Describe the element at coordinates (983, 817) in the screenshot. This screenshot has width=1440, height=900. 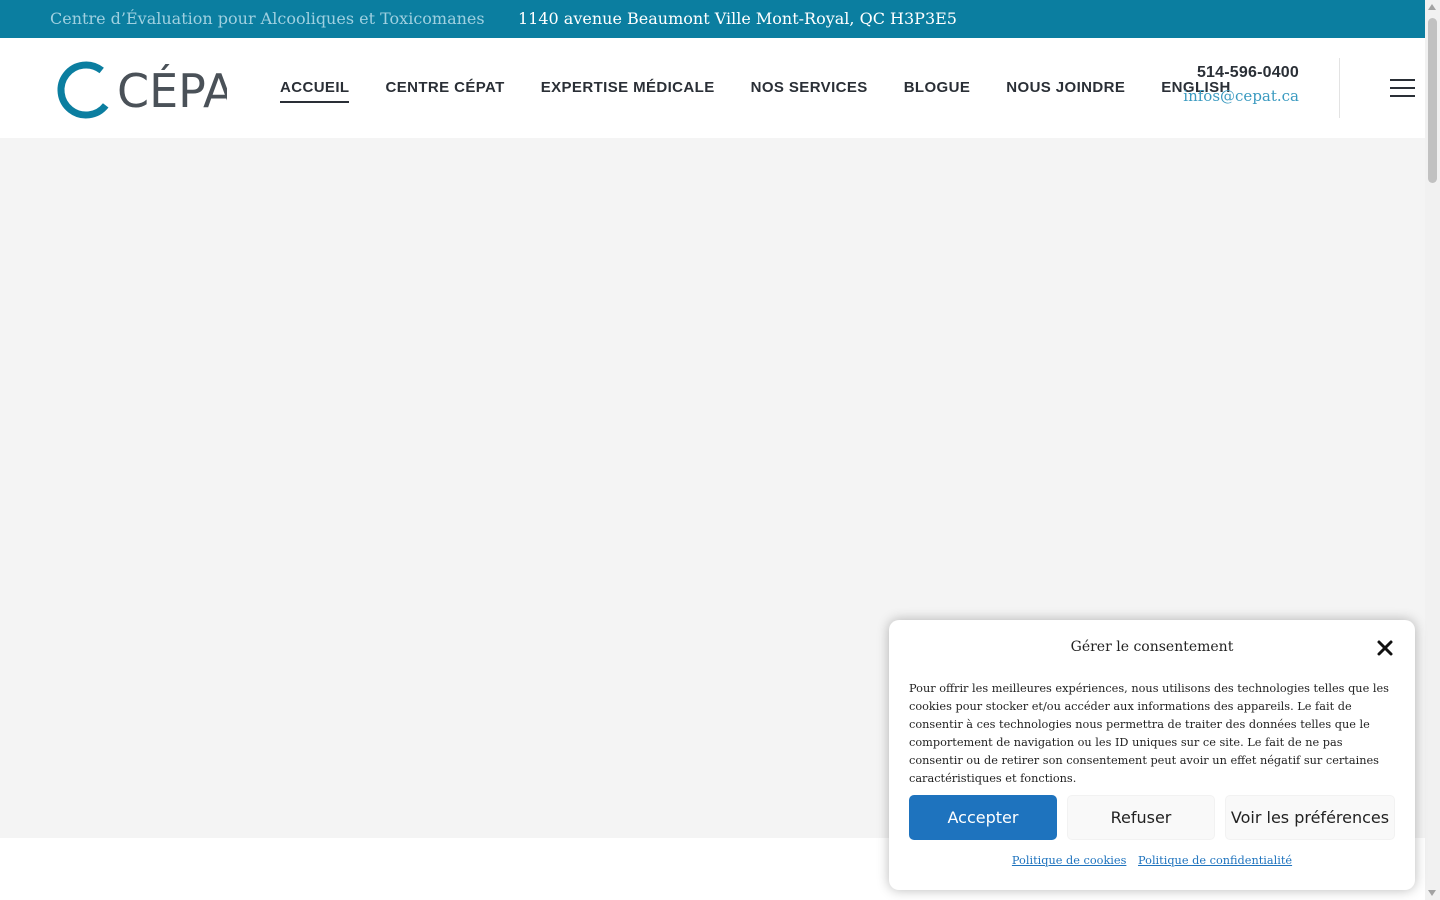
I see `accept-cookies-button: Accepter` at that location.